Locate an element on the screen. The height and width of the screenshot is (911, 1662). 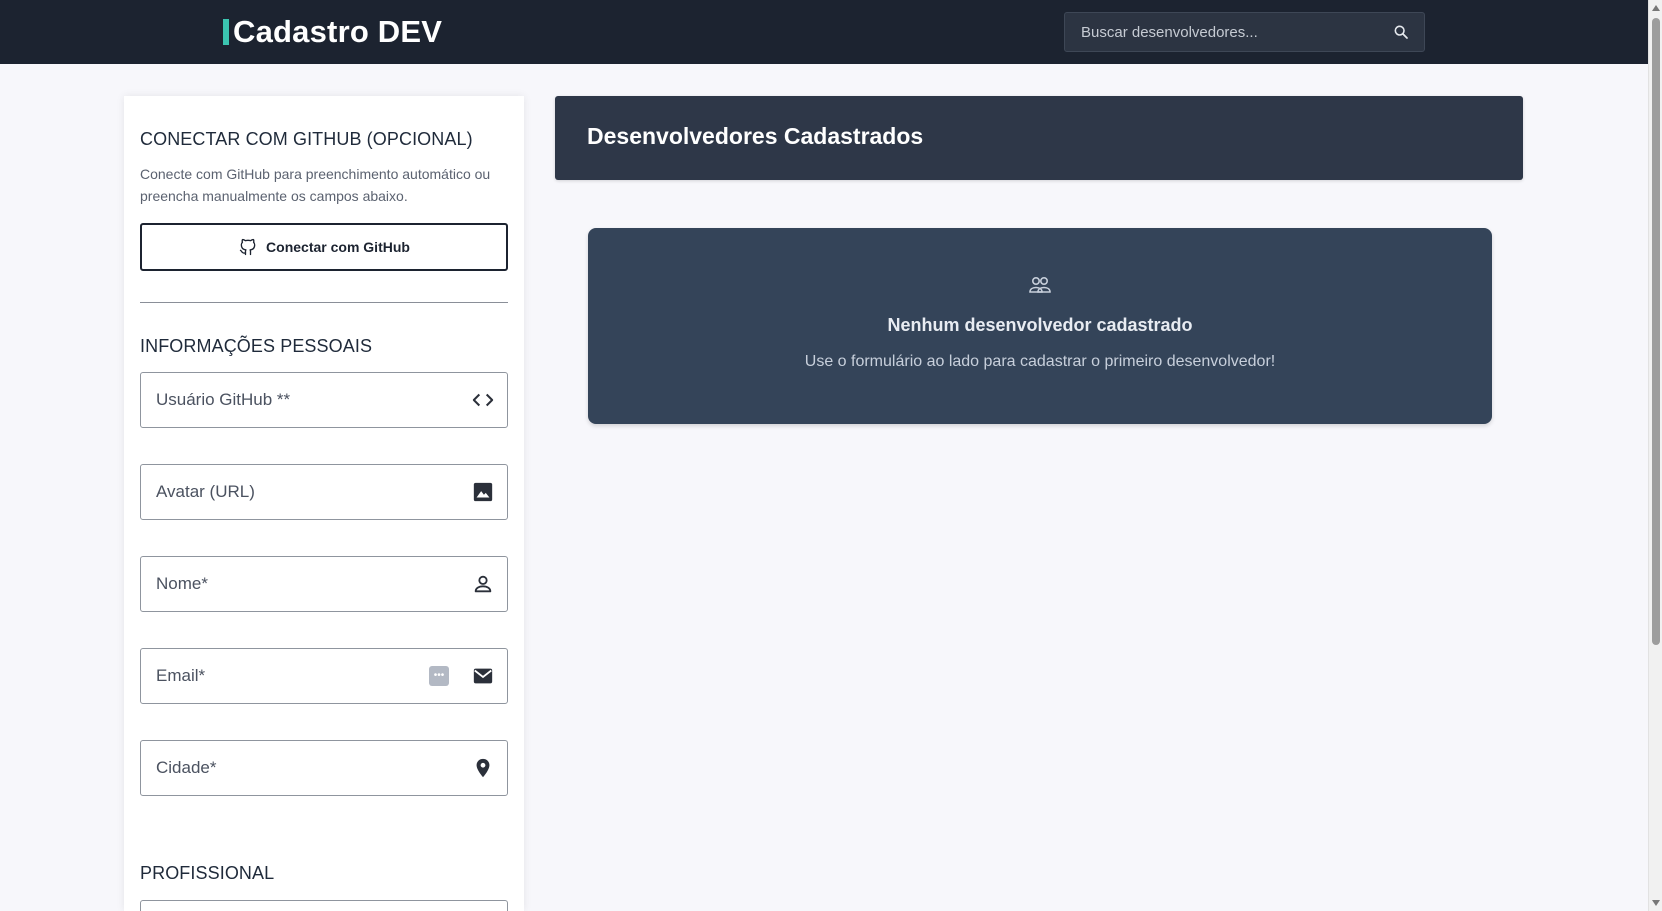
brand-title: Cadastro DEV is located at coordinates (338, 31).